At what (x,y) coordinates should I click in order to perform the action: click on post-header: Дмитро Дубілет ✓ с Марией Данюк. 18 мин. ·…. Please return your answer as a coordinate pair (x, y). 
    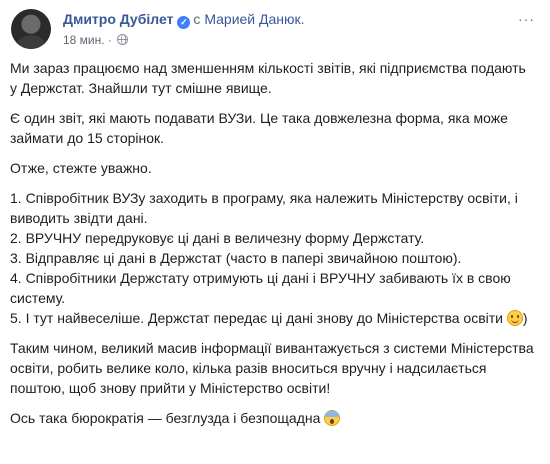
    Looking at the image, I should click on (275, 28).